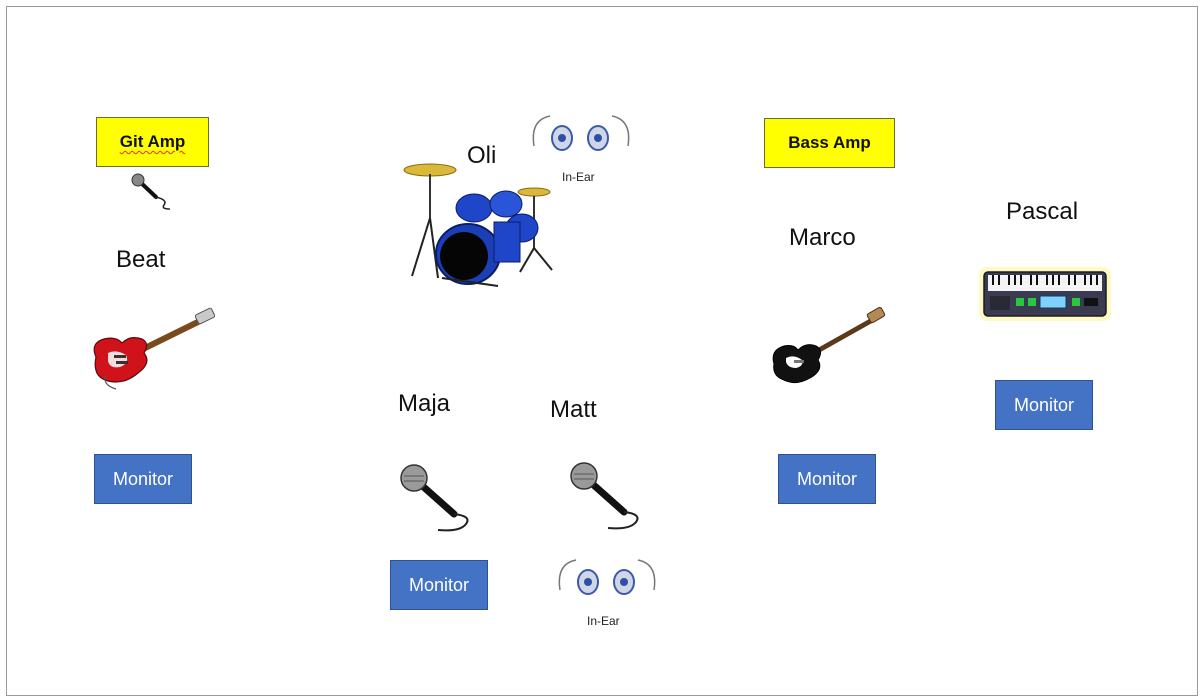 Image resolution: width=1200 pixels, height=696 pixels. I want to click on electric-guitar-icon, so click(154, 348).